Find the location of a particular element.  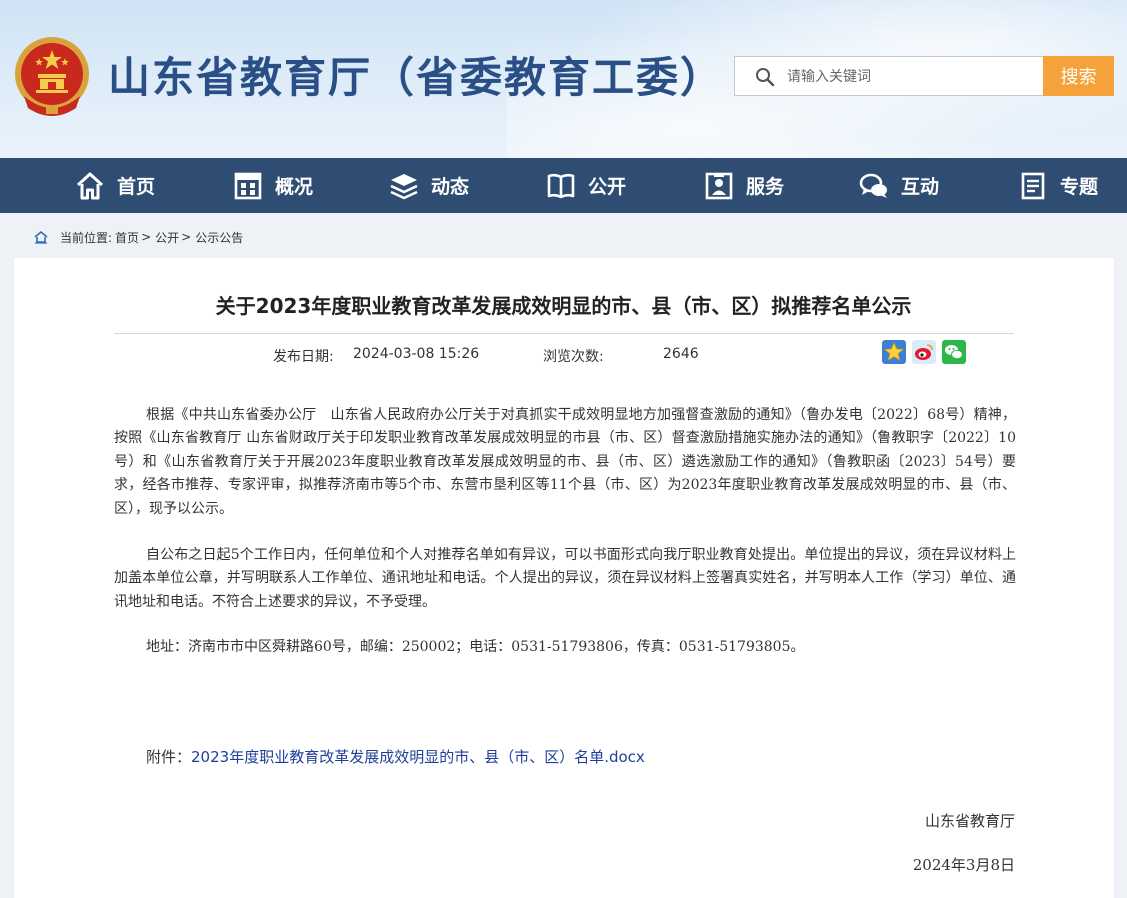

publish-date: 2024-03-08 15:26 is located at coordinates (416, 354).